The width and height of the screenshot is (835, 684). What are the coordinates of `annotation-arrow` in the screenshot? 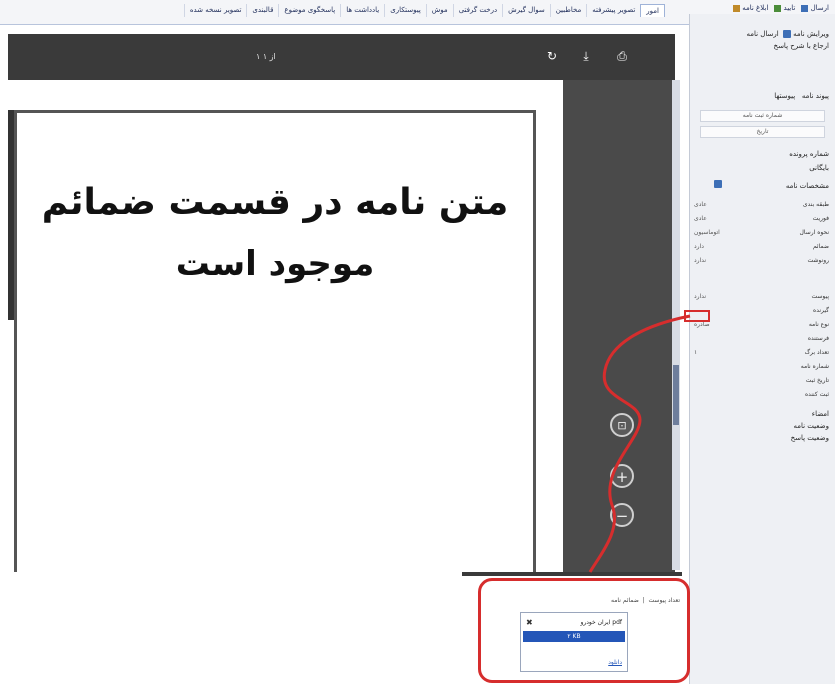 It's located at (639, 443).